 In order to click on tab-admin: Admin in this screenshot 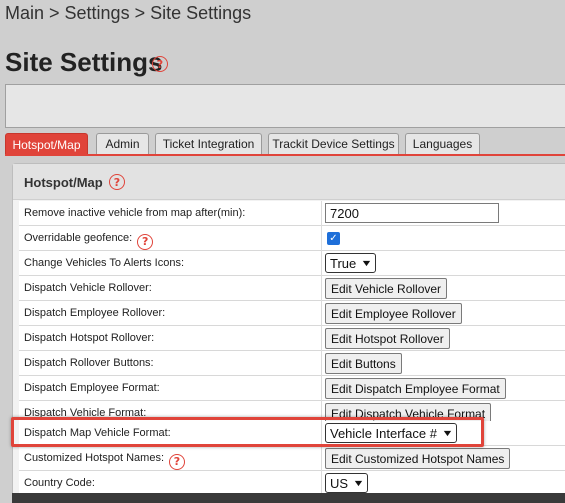, I will do `click(122, 143)`.